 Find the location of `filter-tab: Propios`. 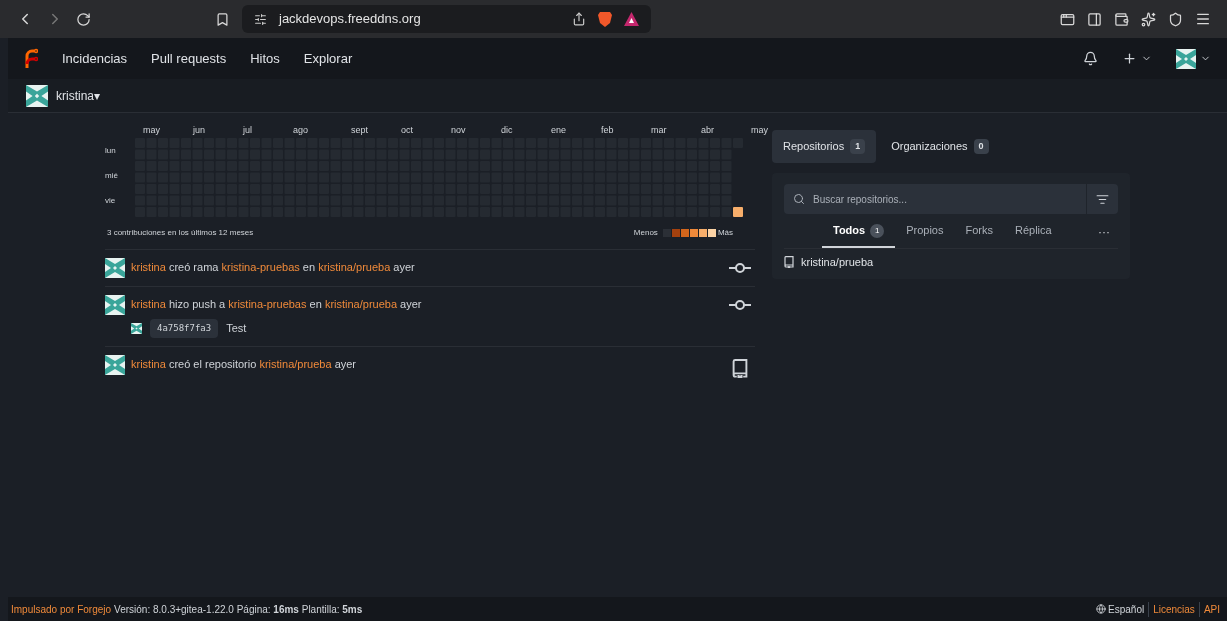

filter-tab: Propios is located at coordinates (925, 231).